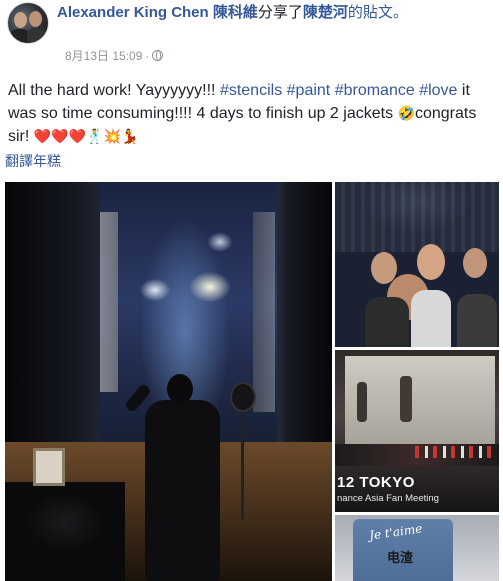 The width and height of the screenshot is (503, 581). What do you see at coordinates (28, 23) in the screenshot?
I see `author-avatar` at bounding box center [28, 23].